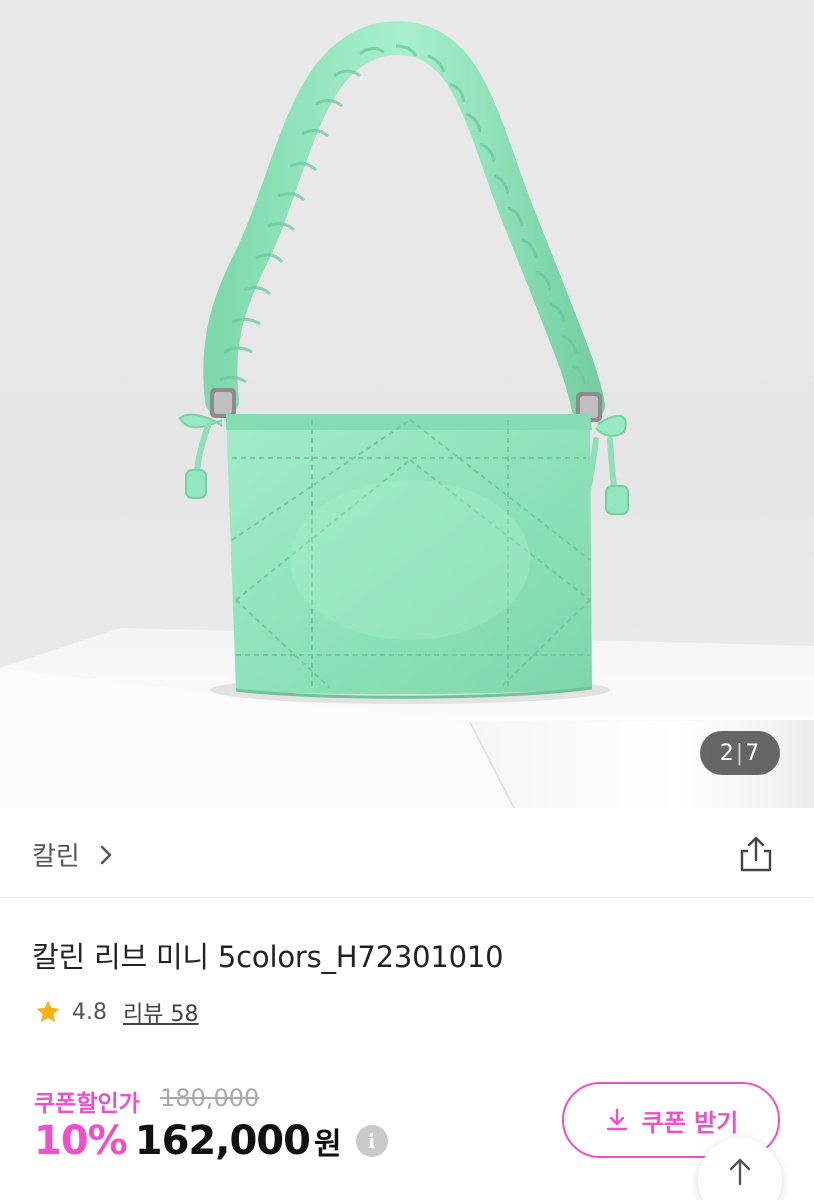 The width and height of the screenshot is (814, 1200). What do you see at coordinates (106, 854) in the screenshot?
I see `chevron-right-icon` at bounding box center [106, 854].